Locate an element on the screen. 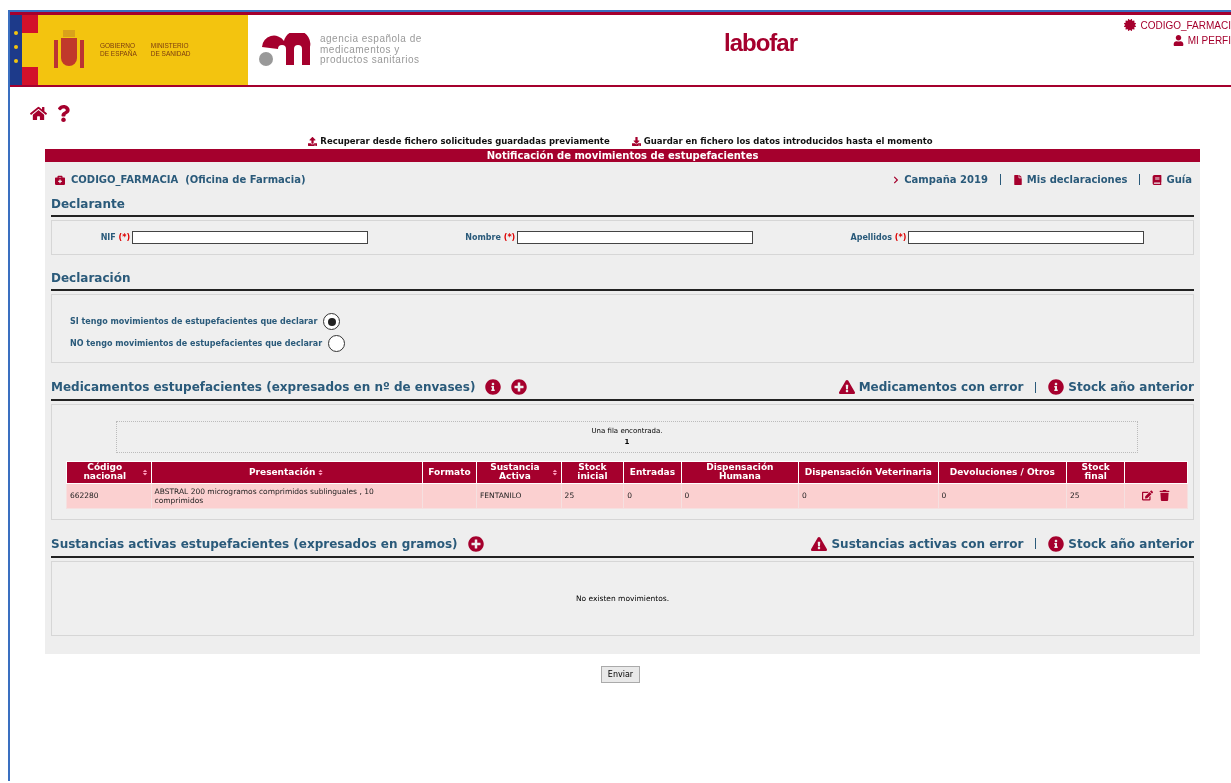  submit-button: Enviar is located at coordinates (620, 674).